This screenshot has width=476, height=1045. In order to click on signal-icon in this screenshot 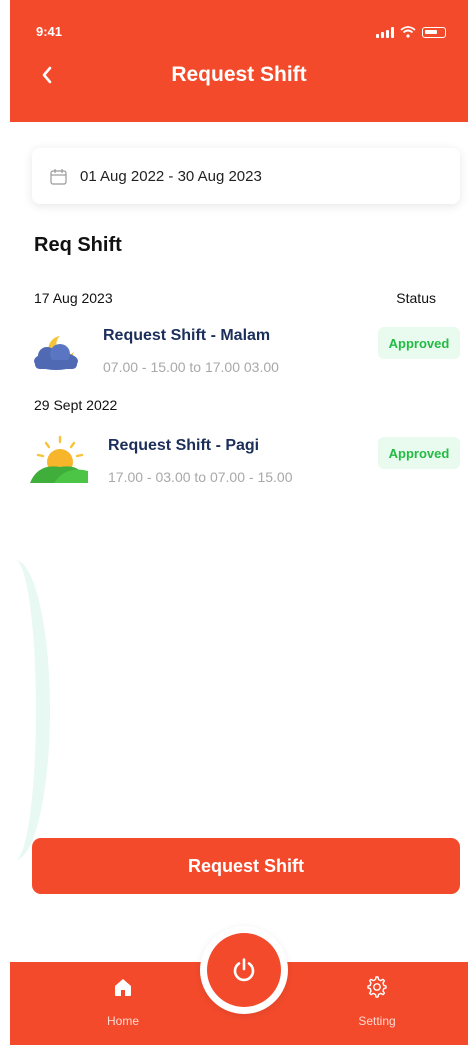, I will do `click(385, 32)`.